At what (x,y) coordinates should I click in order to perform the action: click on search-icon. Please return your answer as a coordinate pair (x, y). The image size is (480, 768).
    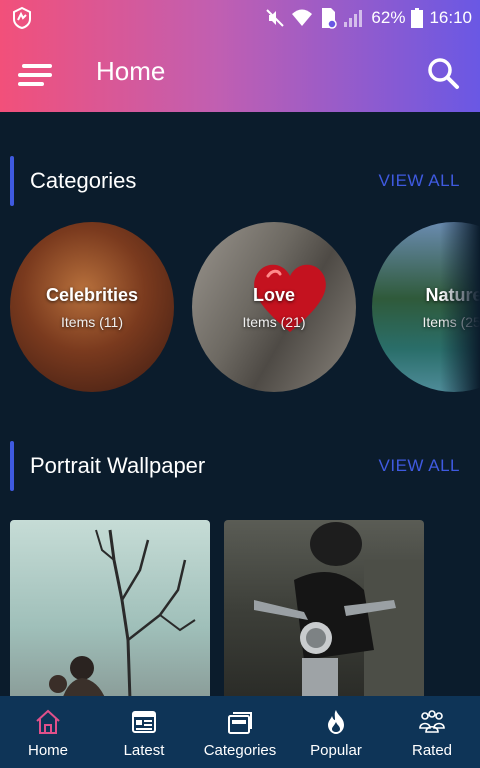
    Looking at the image, I should click on (443, 73).